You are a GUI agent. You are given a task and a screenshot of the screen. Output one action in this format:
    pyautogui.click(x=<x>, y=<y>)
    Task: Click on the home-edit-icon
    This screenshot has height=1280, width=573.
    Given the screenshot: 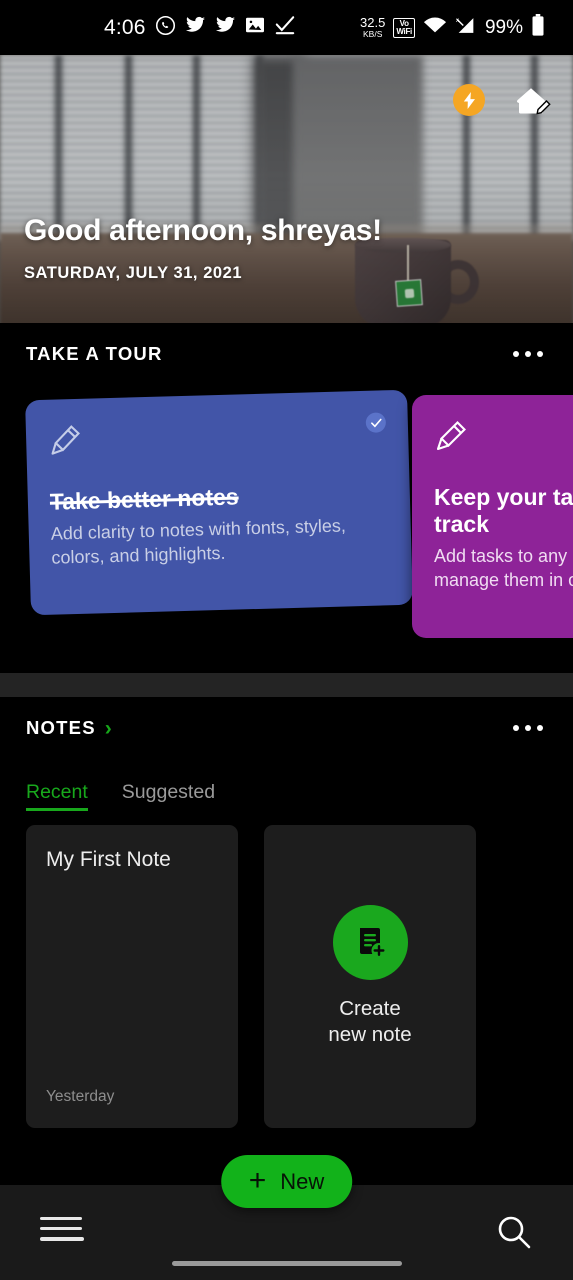 What is the action you would take?
    pyautogui.click(x=533, y=100)
    